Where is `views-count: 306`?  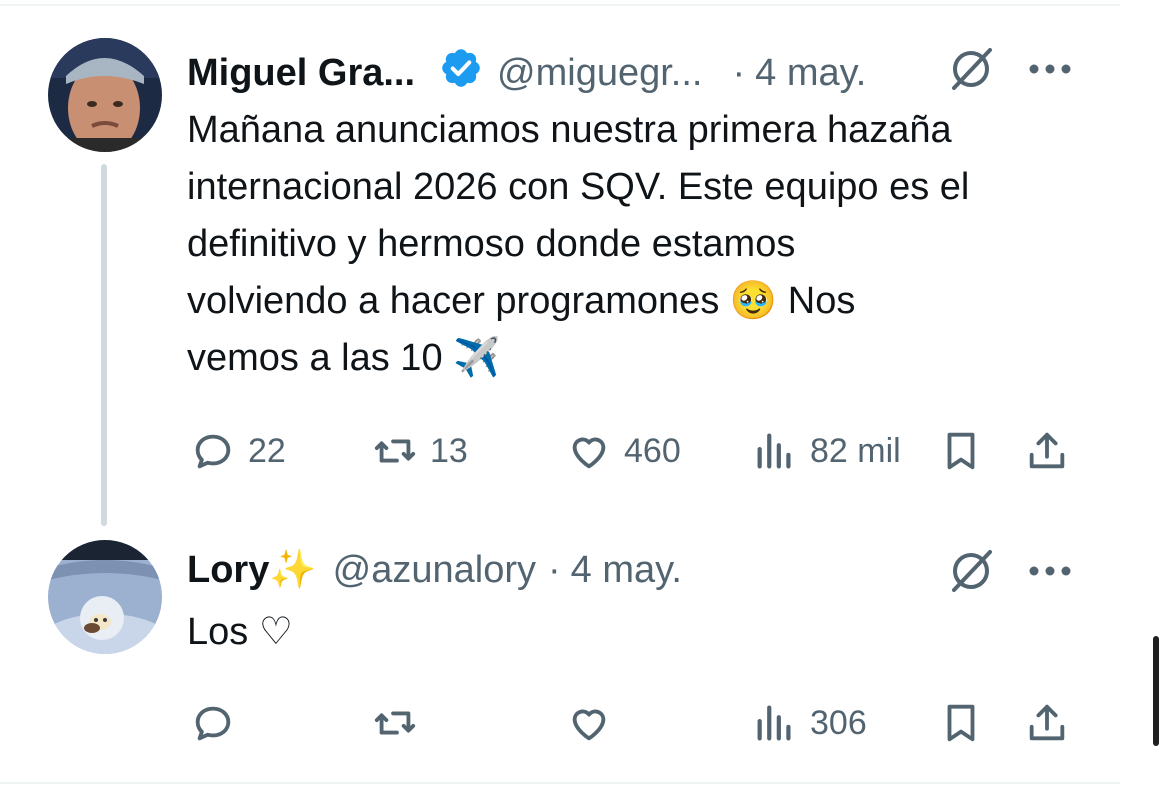
views-count: 306 is located at coordinates (838, 722).